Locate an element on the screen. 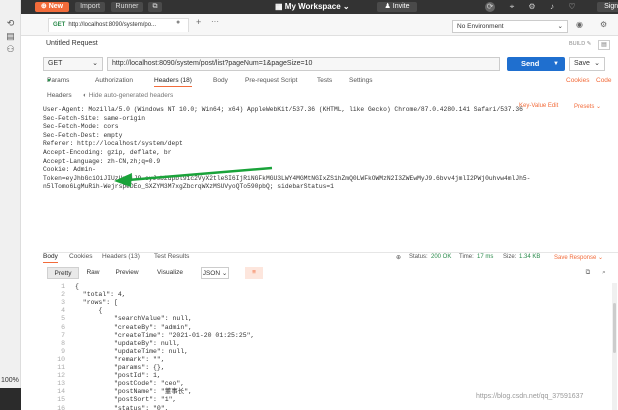 The width and height of the screenshot is (618, 410). line-number: 5 is located at coordinates (63, 319).